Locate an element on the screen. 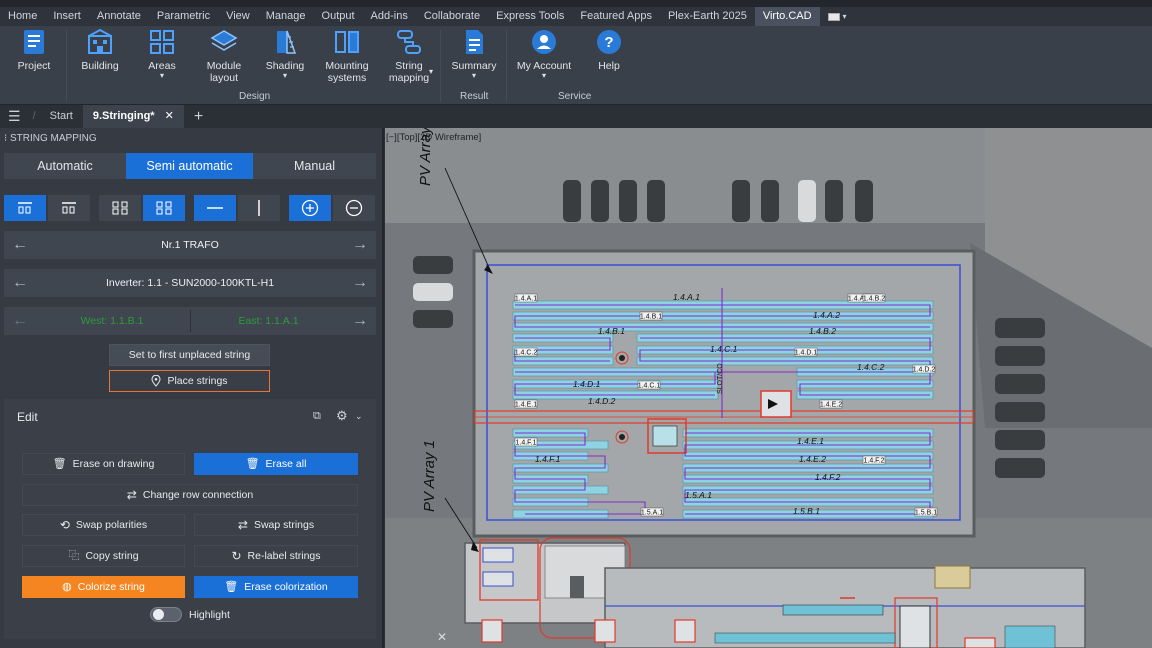 The height and width of the screenshot is (648, 1152). highlight-label: Highlight is located at coordinates (209, 615).